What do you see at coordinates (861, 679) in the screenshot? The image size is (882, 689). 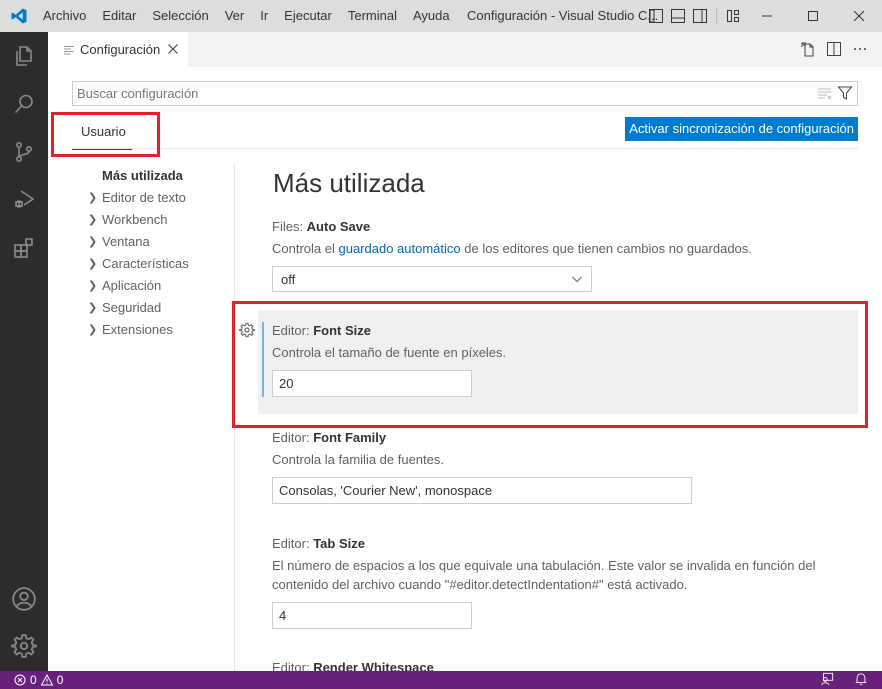 I see `notifications-bell-icon` at bounding box center [861, 679].